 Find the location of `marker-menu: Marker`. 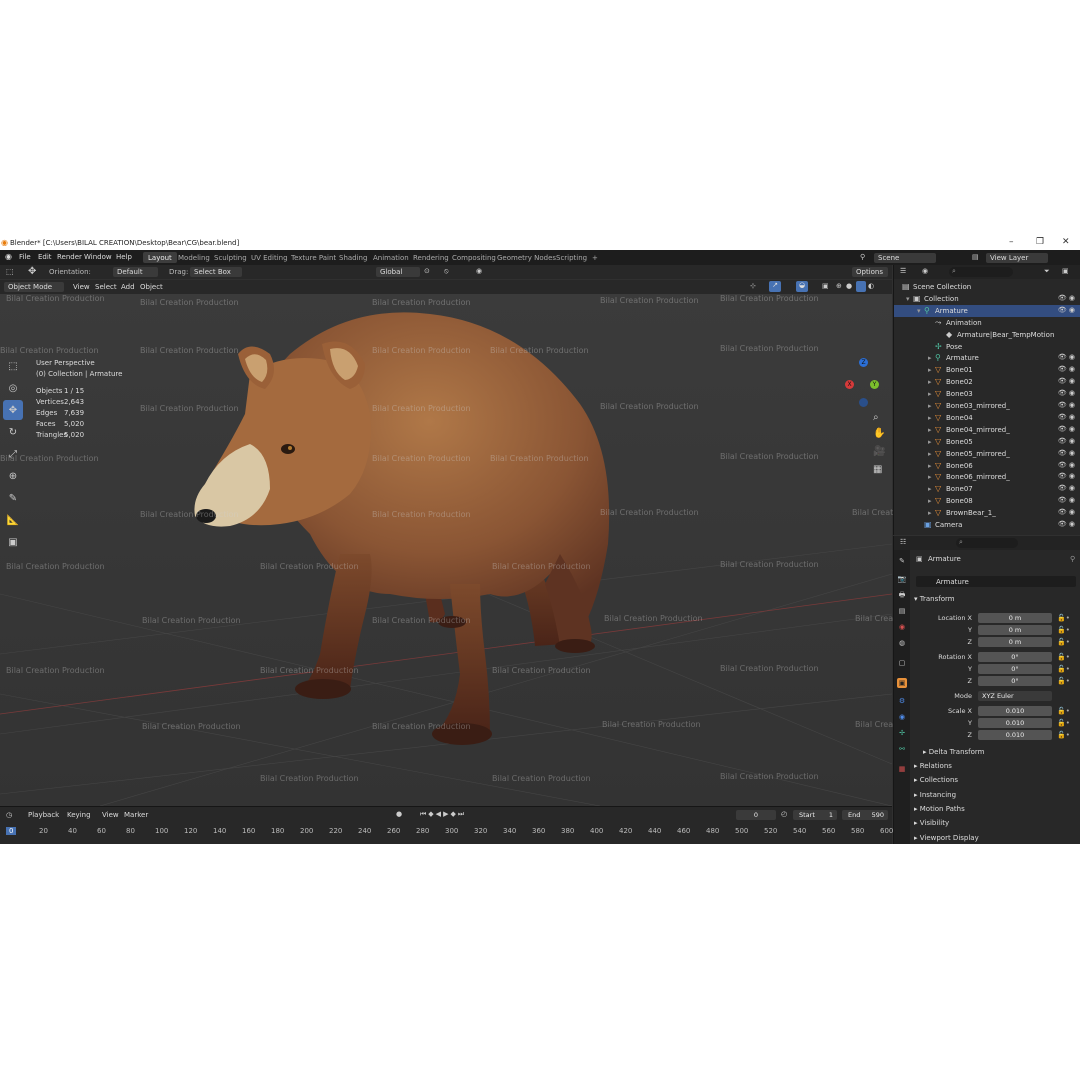

marker-menu: Marker is located at coordinates (136, 815).